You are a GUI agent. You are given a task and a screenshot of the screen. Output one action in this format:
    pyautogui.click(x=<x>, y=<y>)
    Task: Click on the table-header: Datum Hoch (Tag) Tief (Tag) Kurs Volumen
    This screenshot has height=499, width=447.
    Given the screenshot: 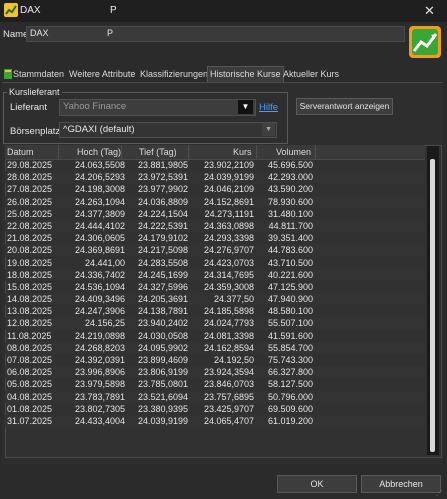 What is the action you would take?
    pyautogui.click(x=215, y=152)
    